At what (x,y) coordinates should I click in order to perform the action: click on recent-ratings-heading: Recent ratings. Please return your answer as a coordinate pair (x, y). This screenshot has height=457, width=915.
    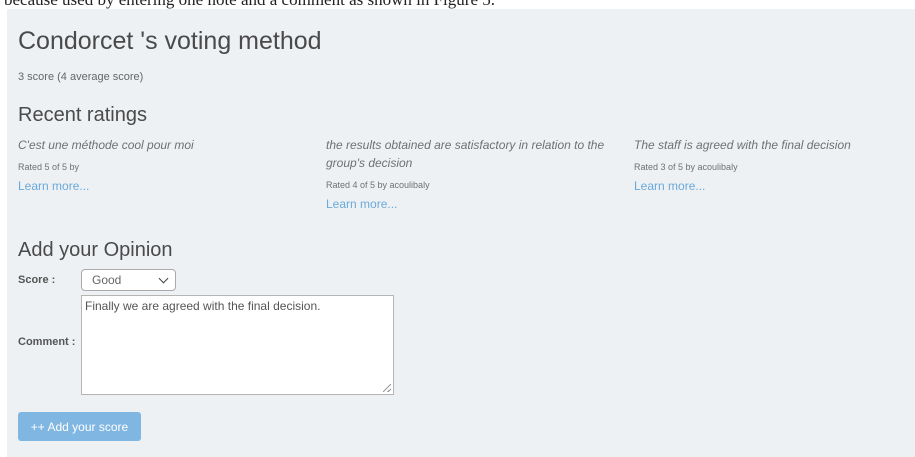
    Looking at the image, I should click on (82, 115).